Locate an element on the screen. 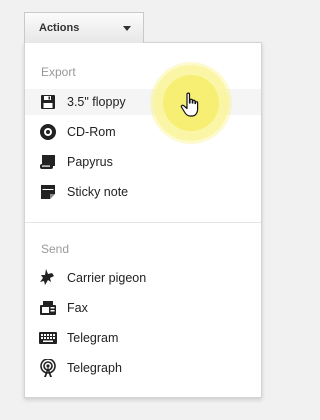 The width and height of the screenshot is (320, 420). menu-item-telegraph: Telegraph is located at coordinates (143, 368).